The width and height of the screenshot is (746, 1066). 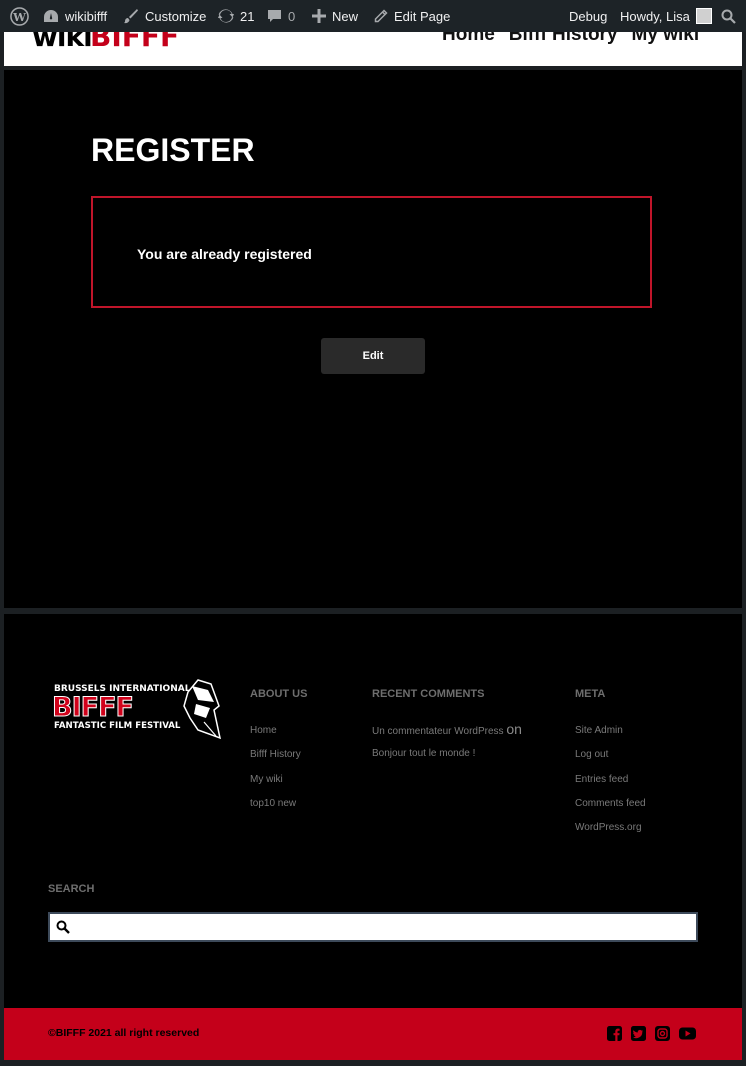 I want to click on logo-word: BIFFF, so click(x=92, y=707).